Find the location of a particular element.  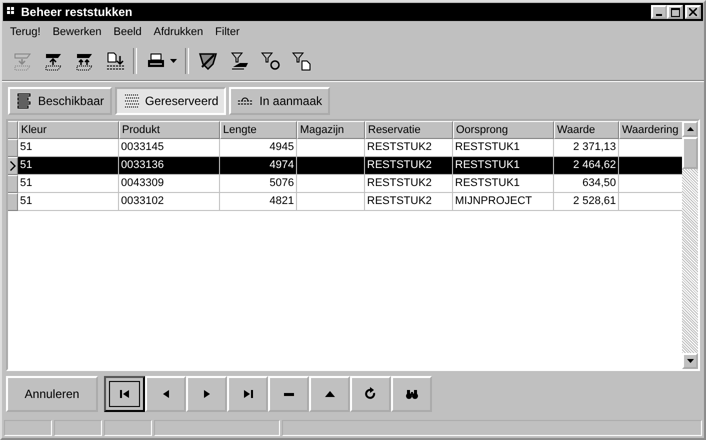

menu-item: Bewerken is located at coordinates (77, 32).